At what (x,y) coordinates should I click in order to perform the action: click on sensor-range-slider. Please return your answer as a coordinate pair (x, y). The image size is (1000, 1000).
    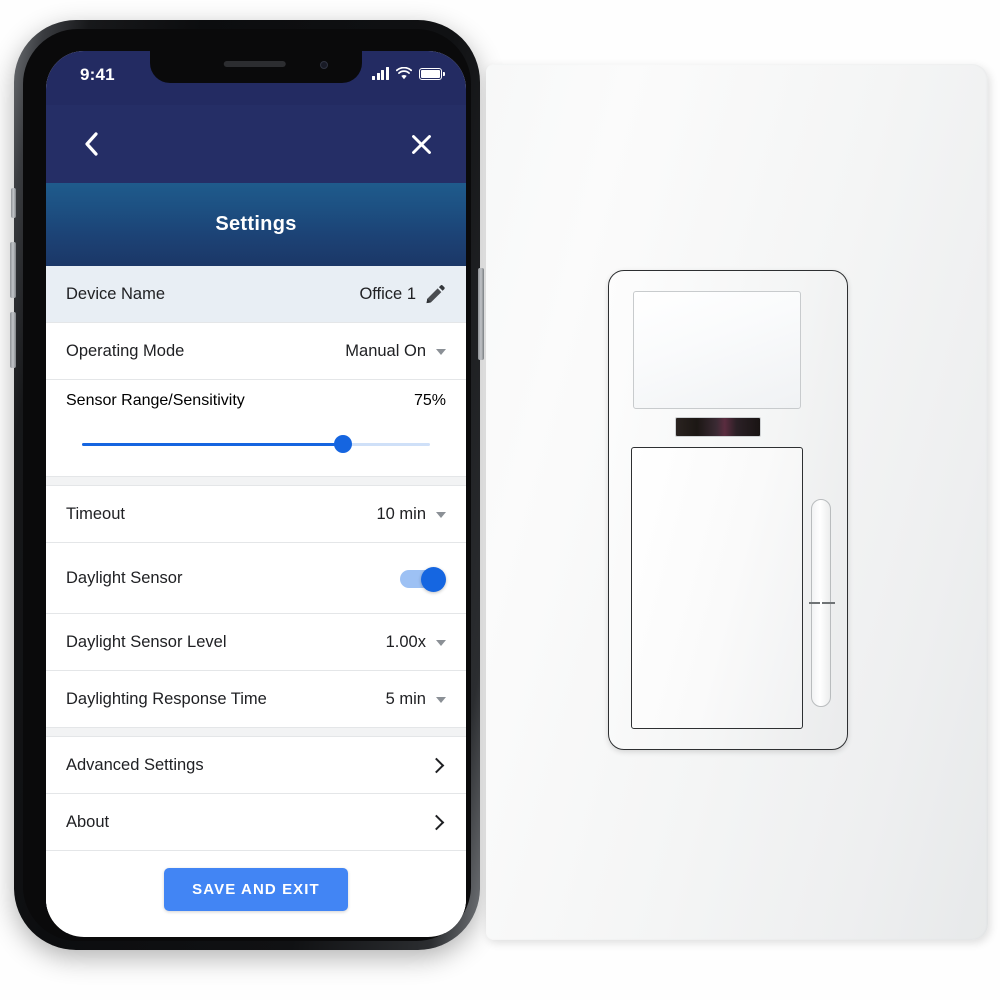
    Looking at the image, I should click on (256, 444).